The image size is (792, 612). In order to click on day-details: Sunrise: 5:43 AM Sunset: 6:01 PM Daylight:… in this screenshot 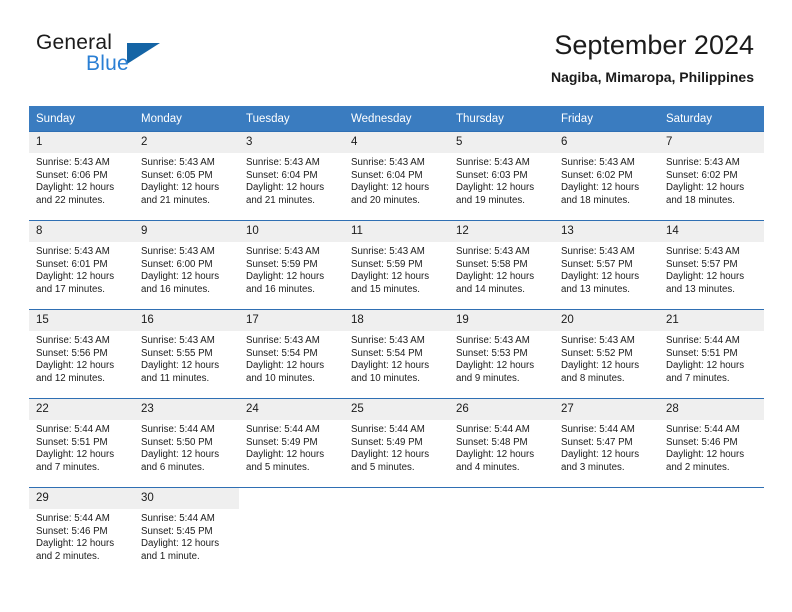, I will do `click(81, 269)`.